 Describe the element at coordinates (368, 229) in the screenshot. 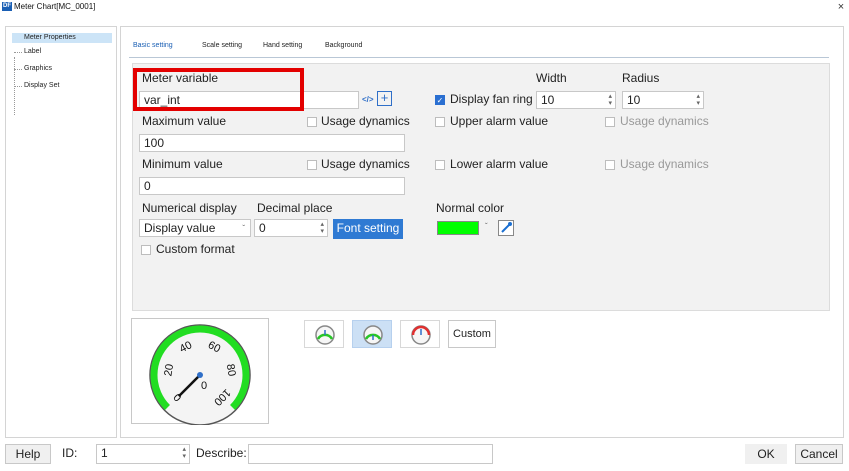

I see `font-setting-button: Font setting` at that location.